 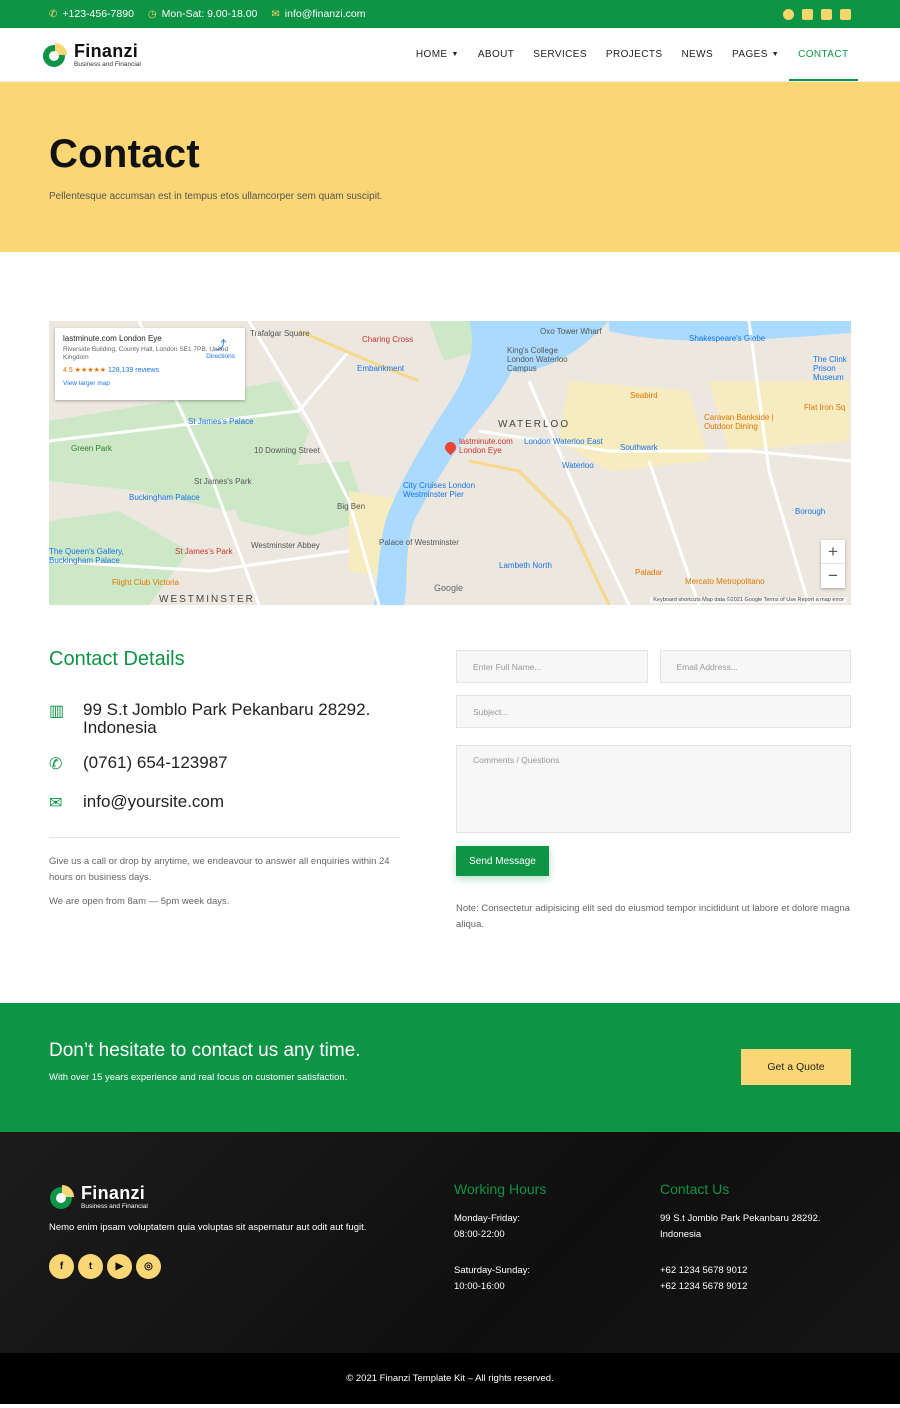 I want to click on logo: Finanzi Business and Financial, so click(x=91, y=55).